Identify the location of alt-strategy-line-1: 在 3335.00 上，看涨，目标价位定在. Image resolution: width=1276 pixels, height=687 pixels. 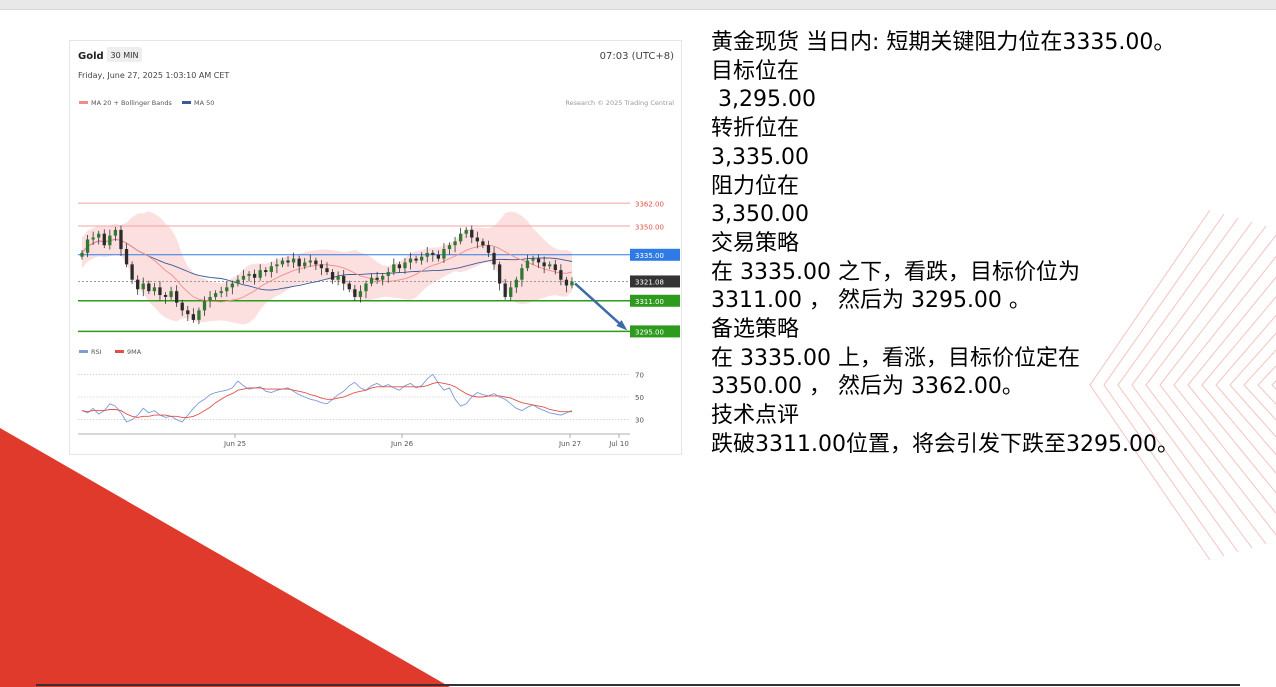
(895, 358).